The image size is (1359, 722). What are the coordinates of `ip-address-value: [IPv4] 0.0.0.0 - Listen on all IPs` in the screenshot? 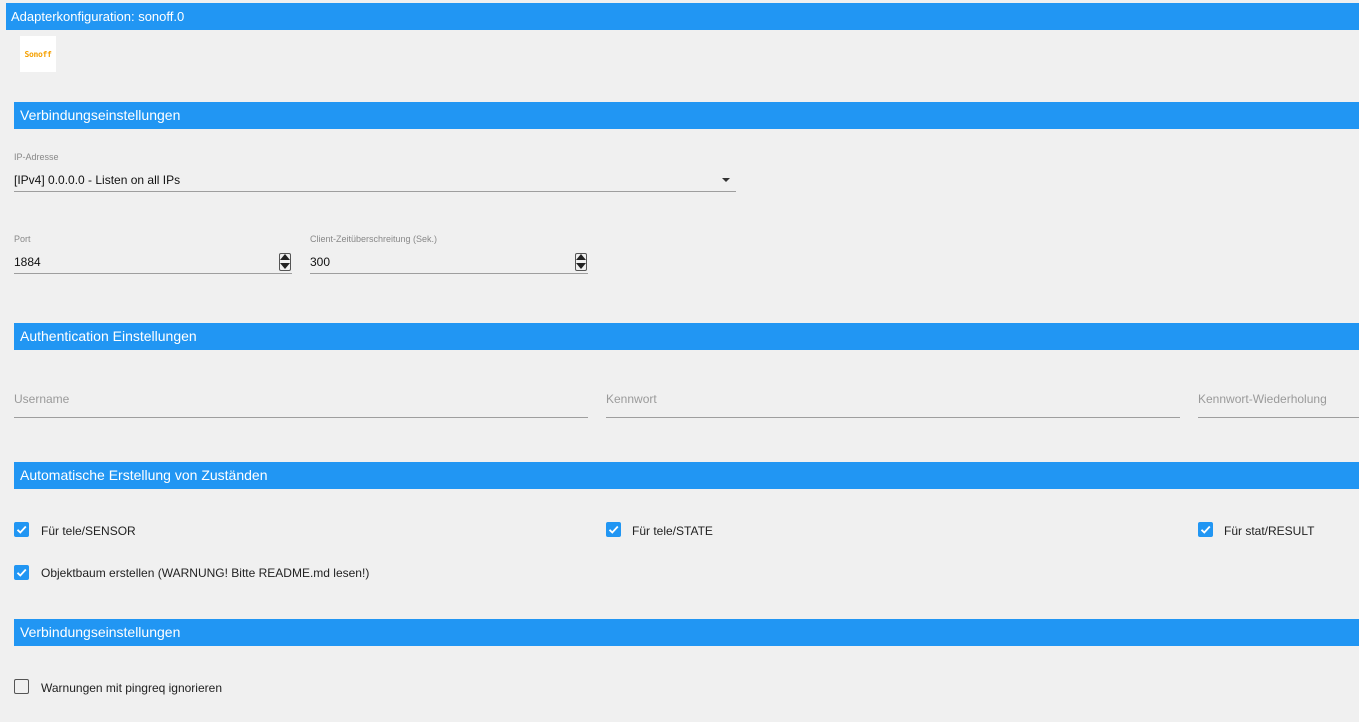 It's located at (97, 180).